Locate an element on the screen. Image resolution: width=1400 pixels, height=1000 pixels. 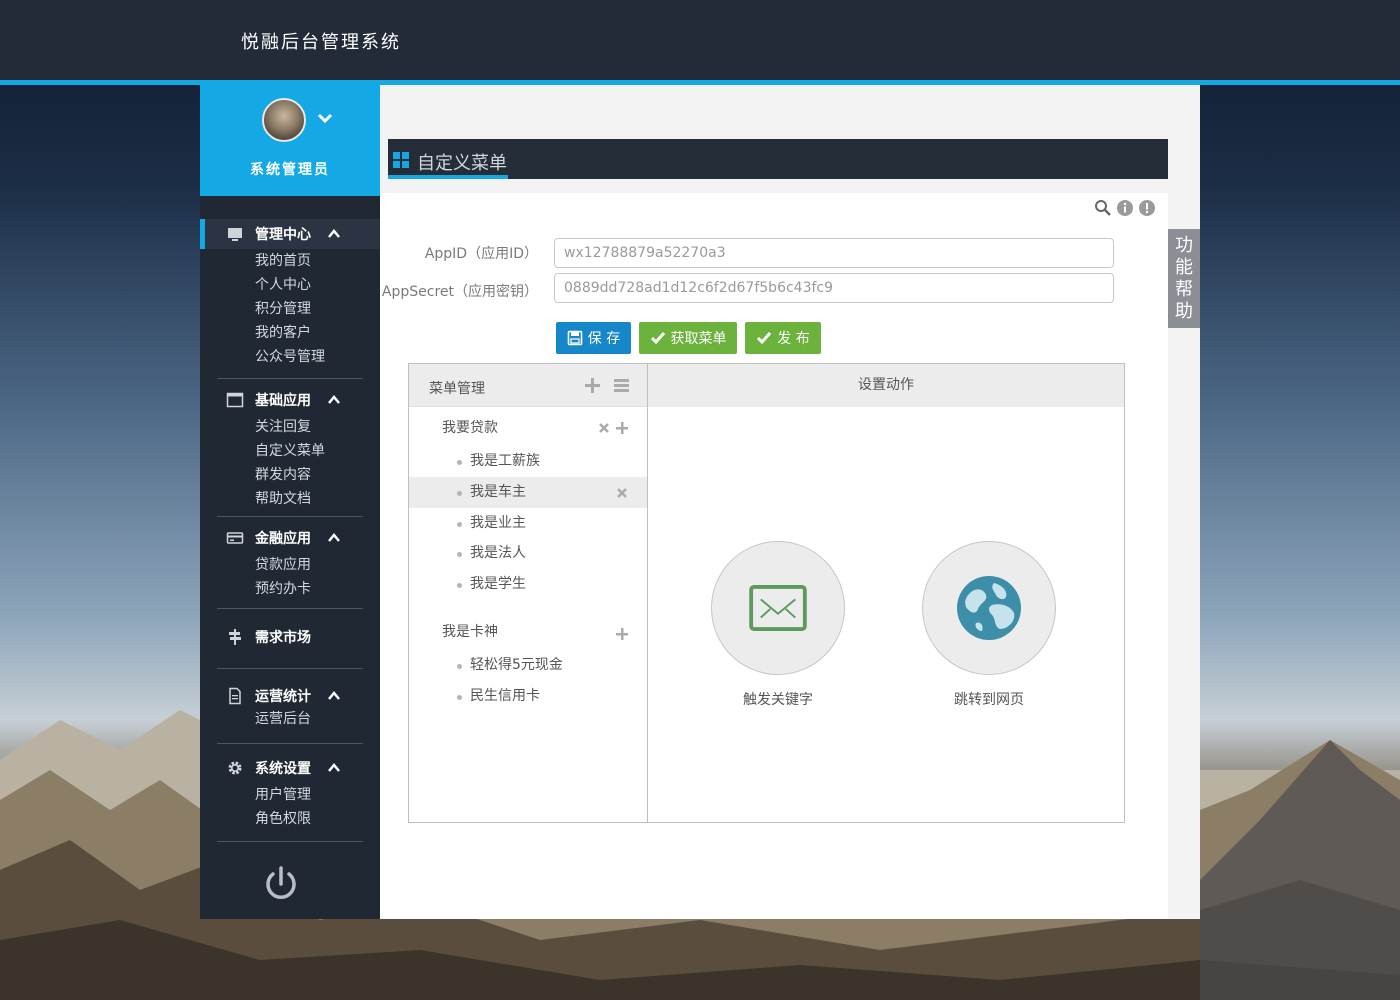
sidebar-item-loan-app: 贷款应用 is located at coordinates (290, 565).